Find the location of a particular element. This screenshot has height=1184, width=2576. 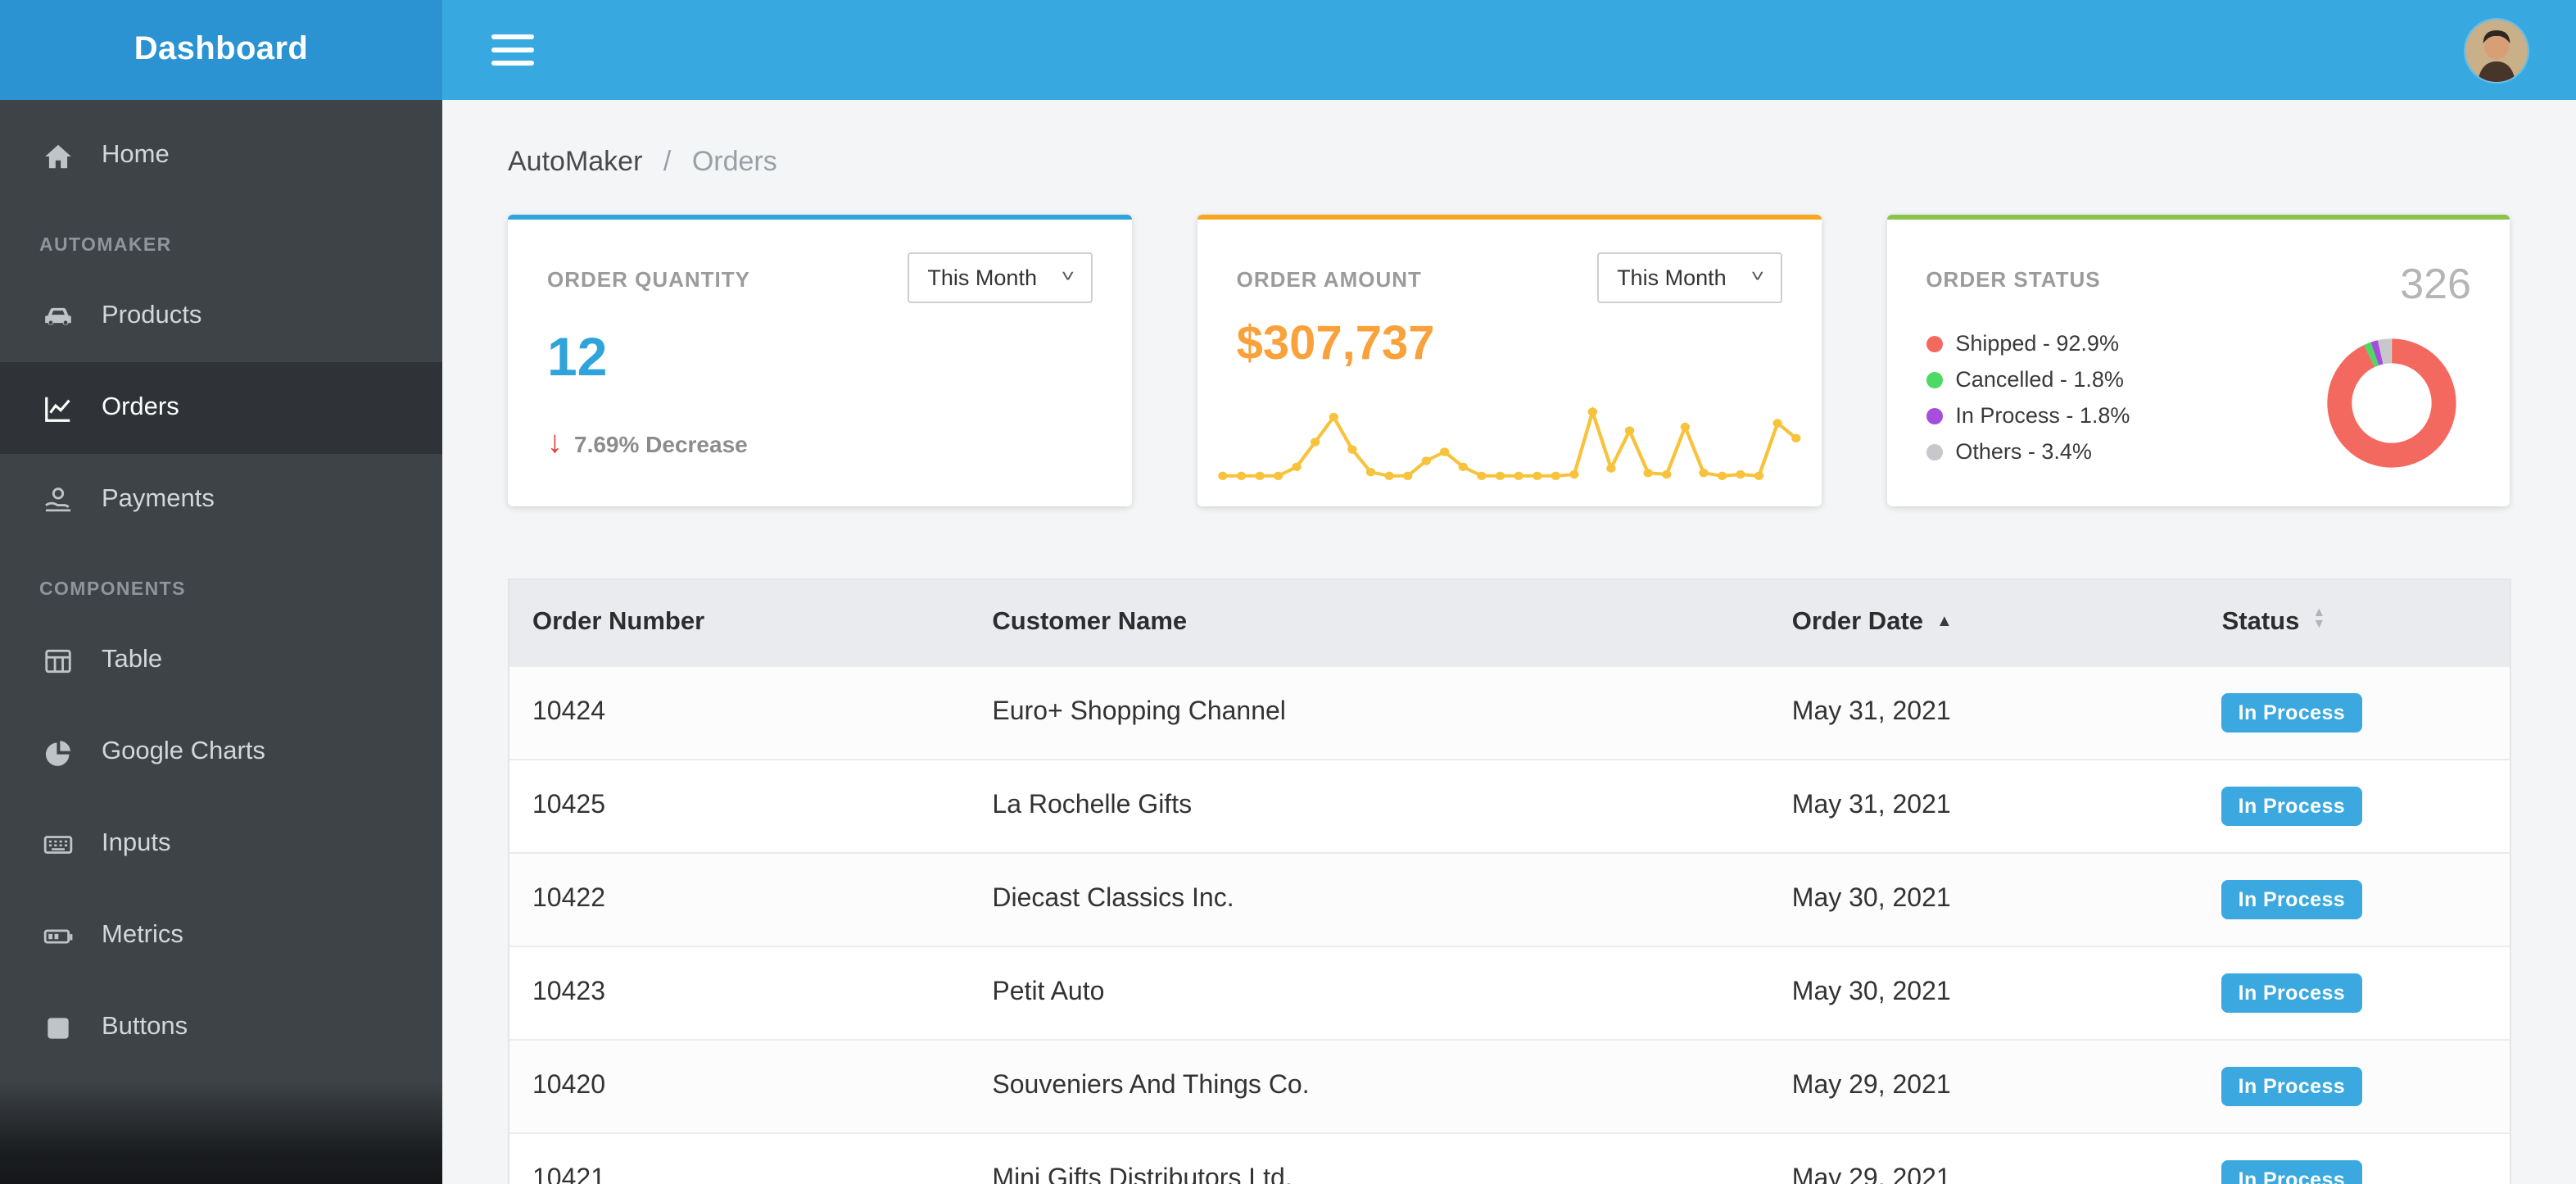

legend-item-shipped: Shipped - 92.9% is located at coordinates (2125, 343).